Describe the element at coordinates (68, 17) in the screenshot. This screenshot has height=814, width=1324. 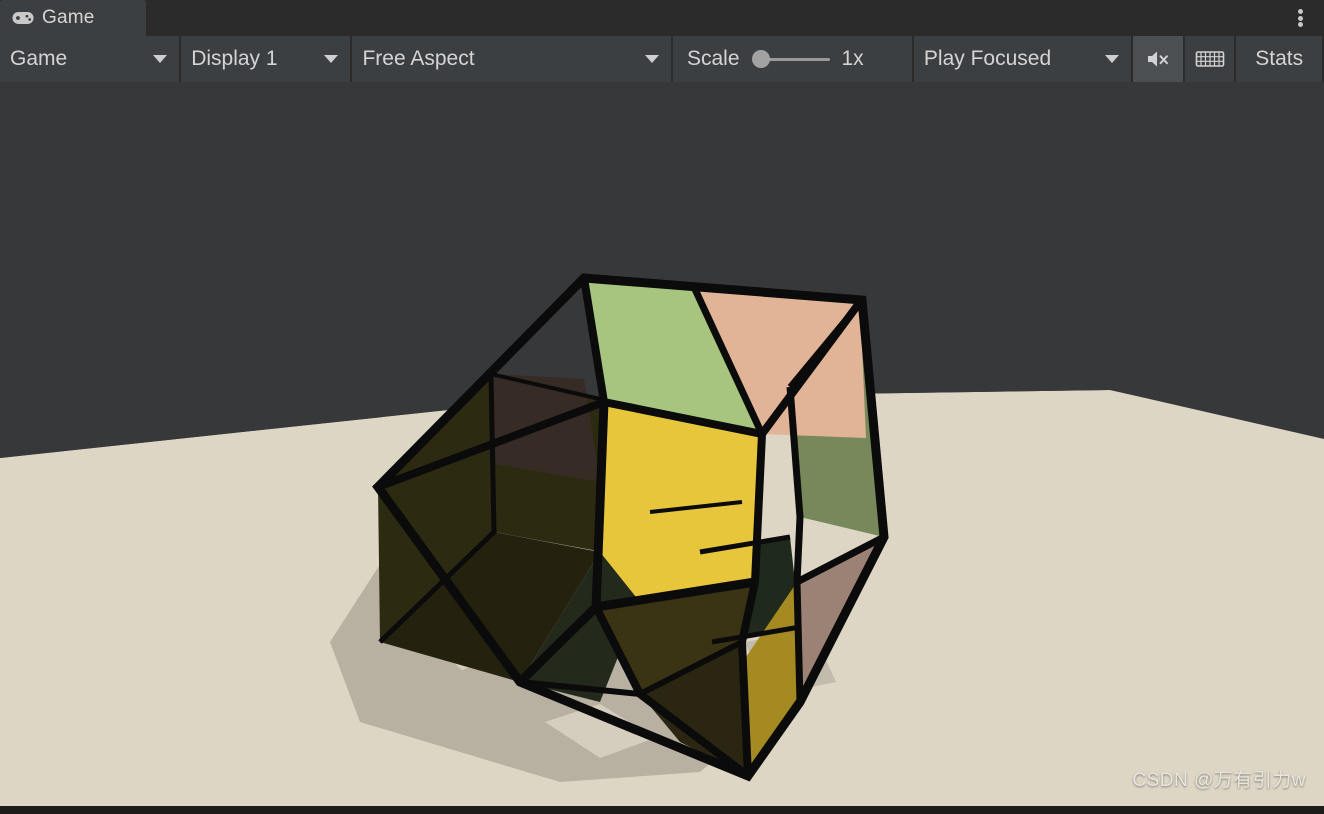
I see `tab-game-label: Game` at that location.